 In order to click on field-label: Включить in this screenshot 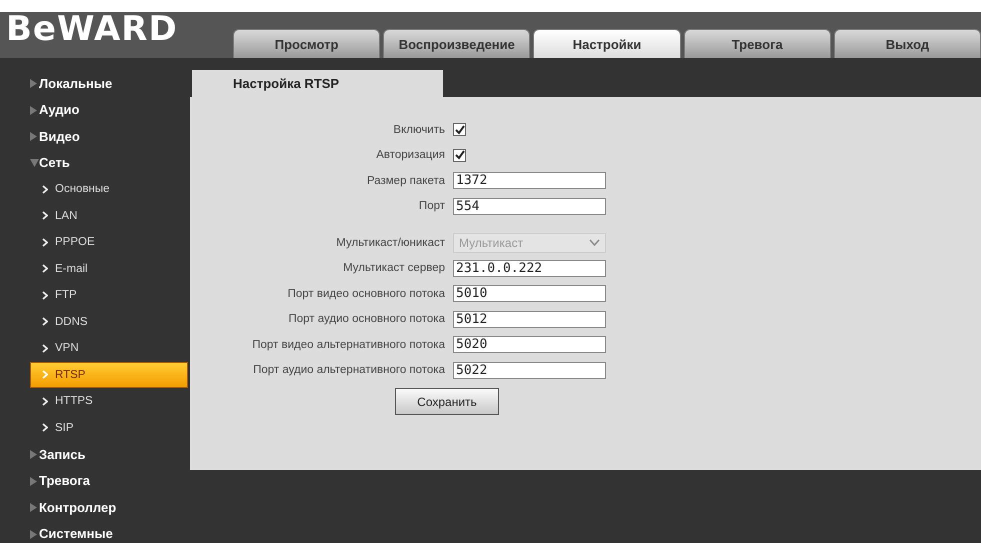, I will do `click(418, 130)`.